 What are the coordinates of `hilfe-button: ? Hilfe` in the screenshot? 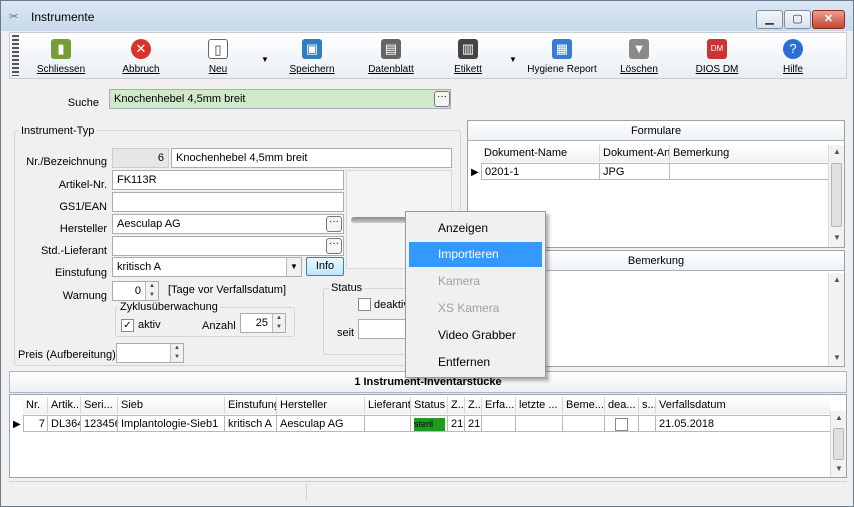 It's located at (793, 56).